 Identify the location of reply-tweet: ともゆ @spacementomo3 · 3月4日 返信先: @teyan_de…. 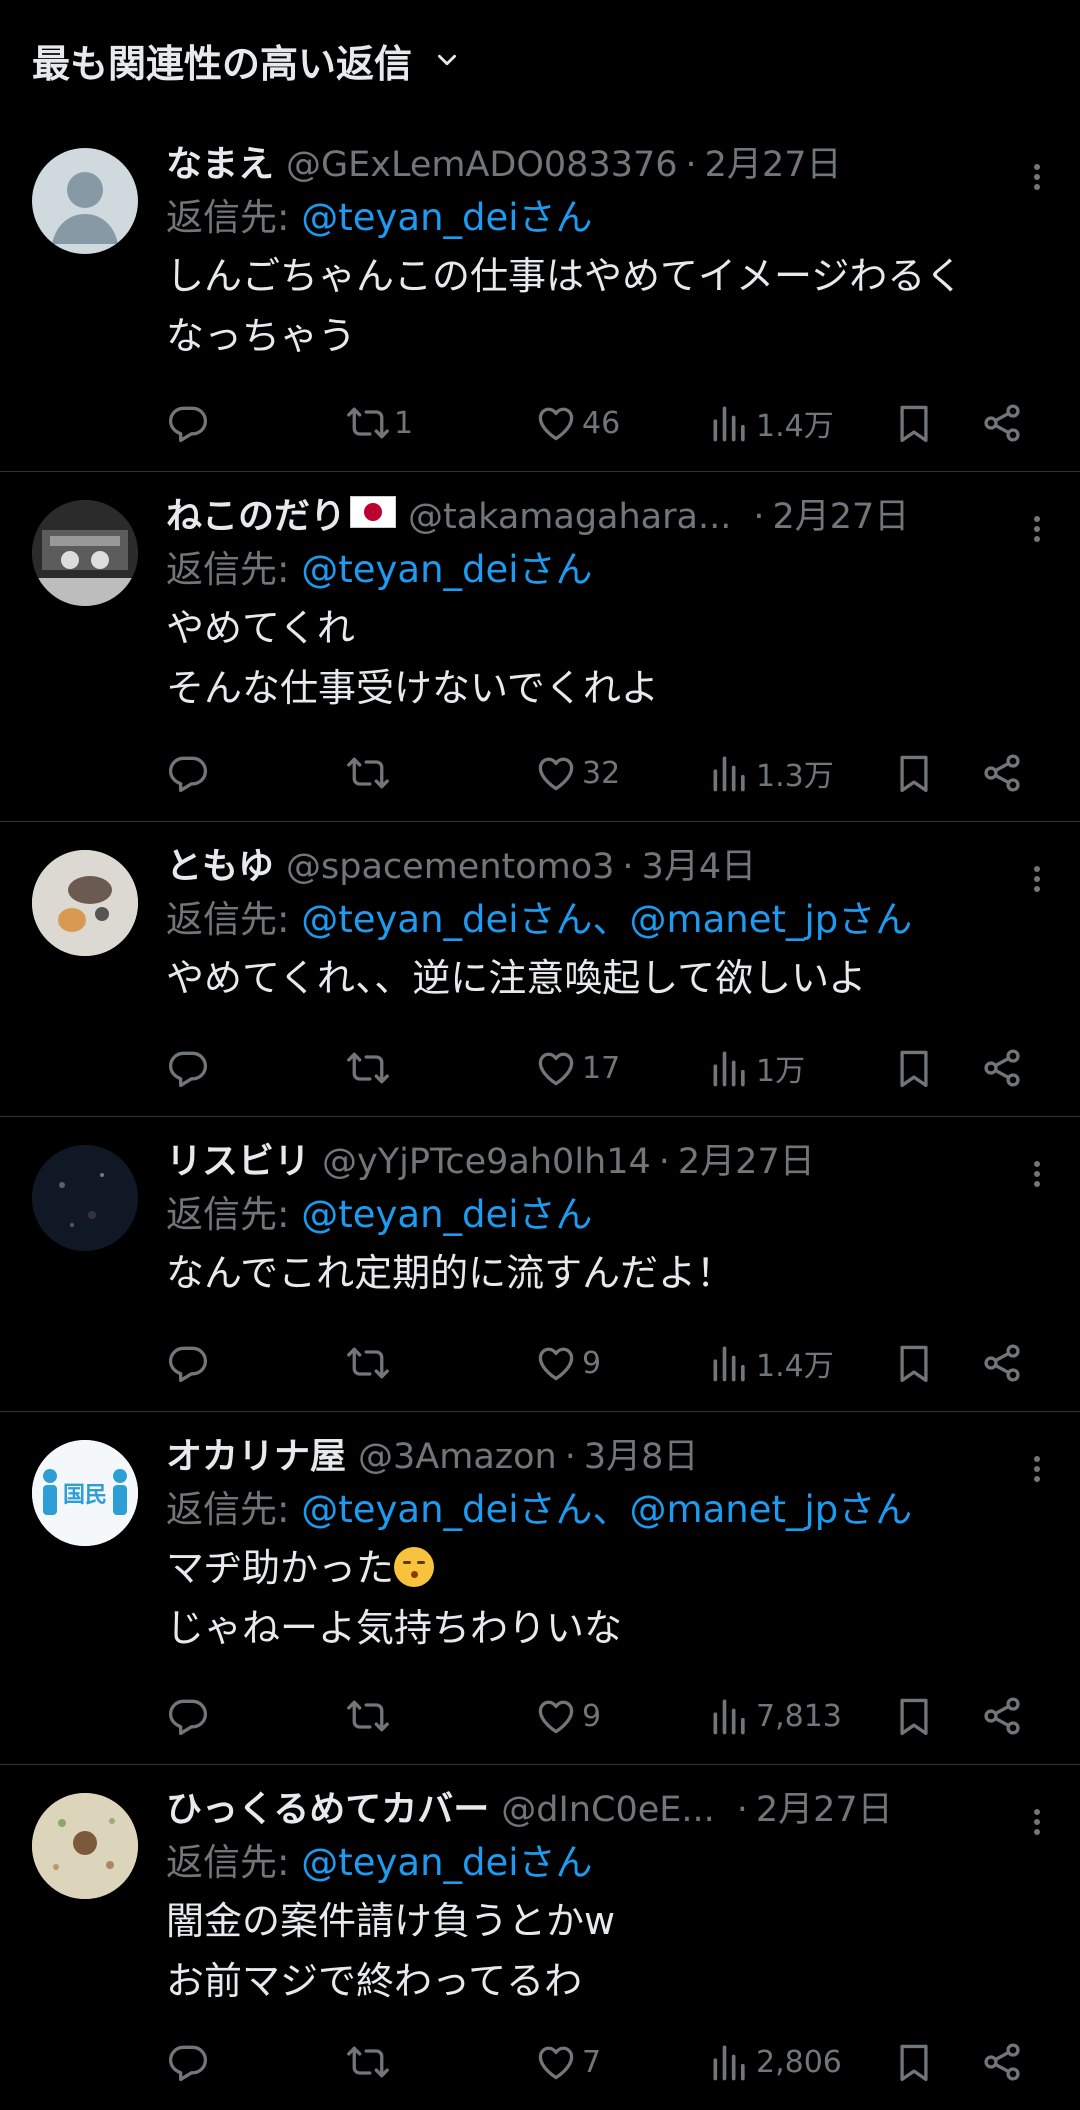
(540, 969).